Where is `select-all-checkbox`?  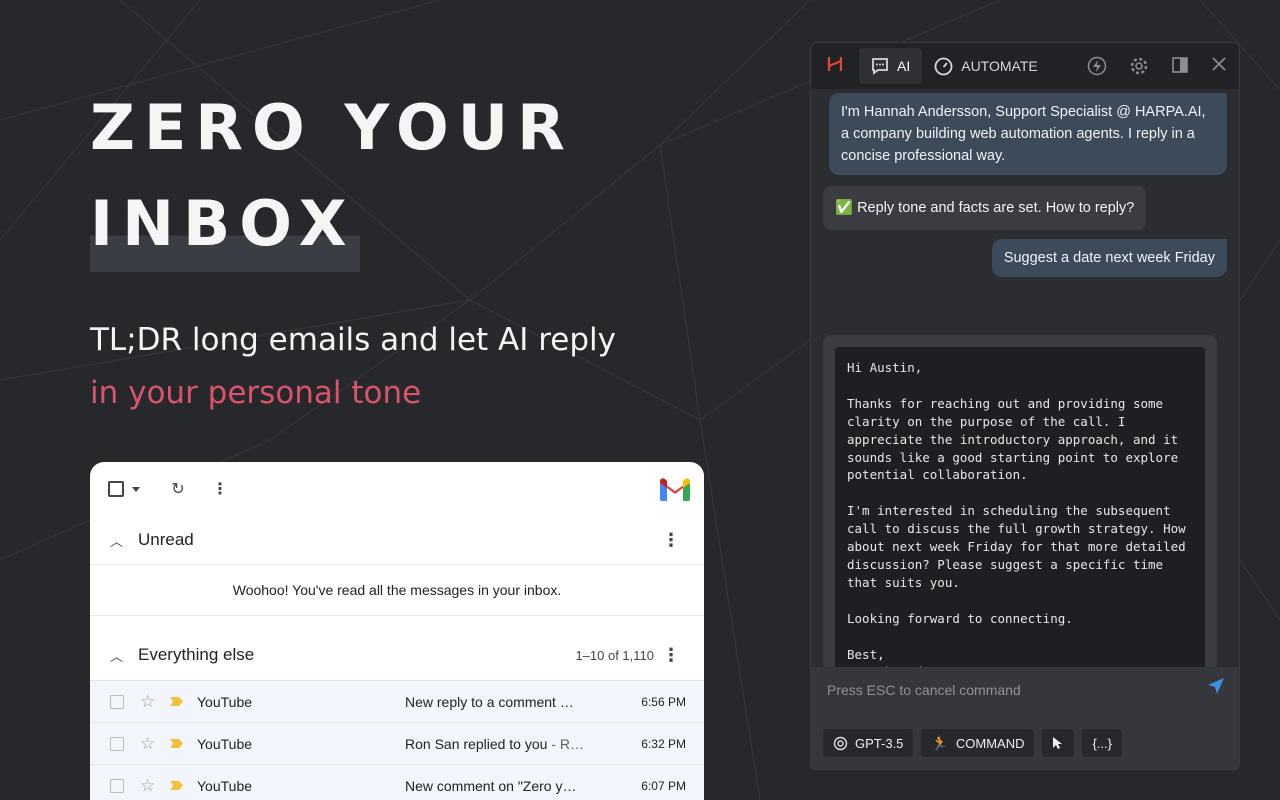 select-all-checkbox is located at coordinates (116, 489).